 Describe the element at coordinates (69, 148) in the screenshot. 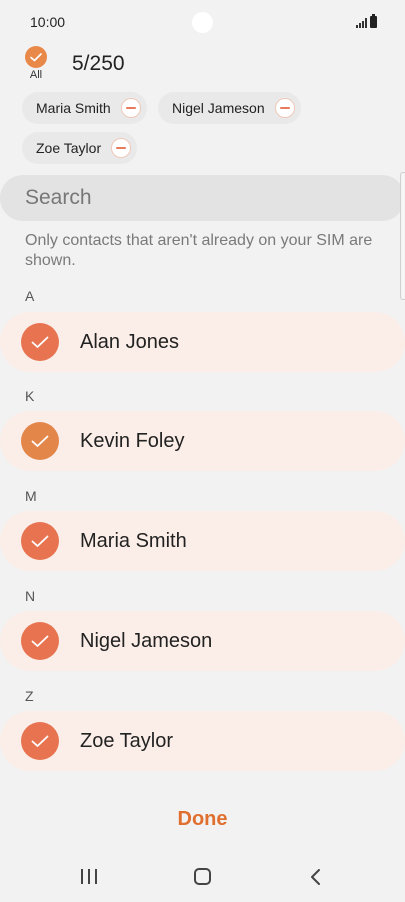

I see `chip-label: Zoe Taylor` at that location.